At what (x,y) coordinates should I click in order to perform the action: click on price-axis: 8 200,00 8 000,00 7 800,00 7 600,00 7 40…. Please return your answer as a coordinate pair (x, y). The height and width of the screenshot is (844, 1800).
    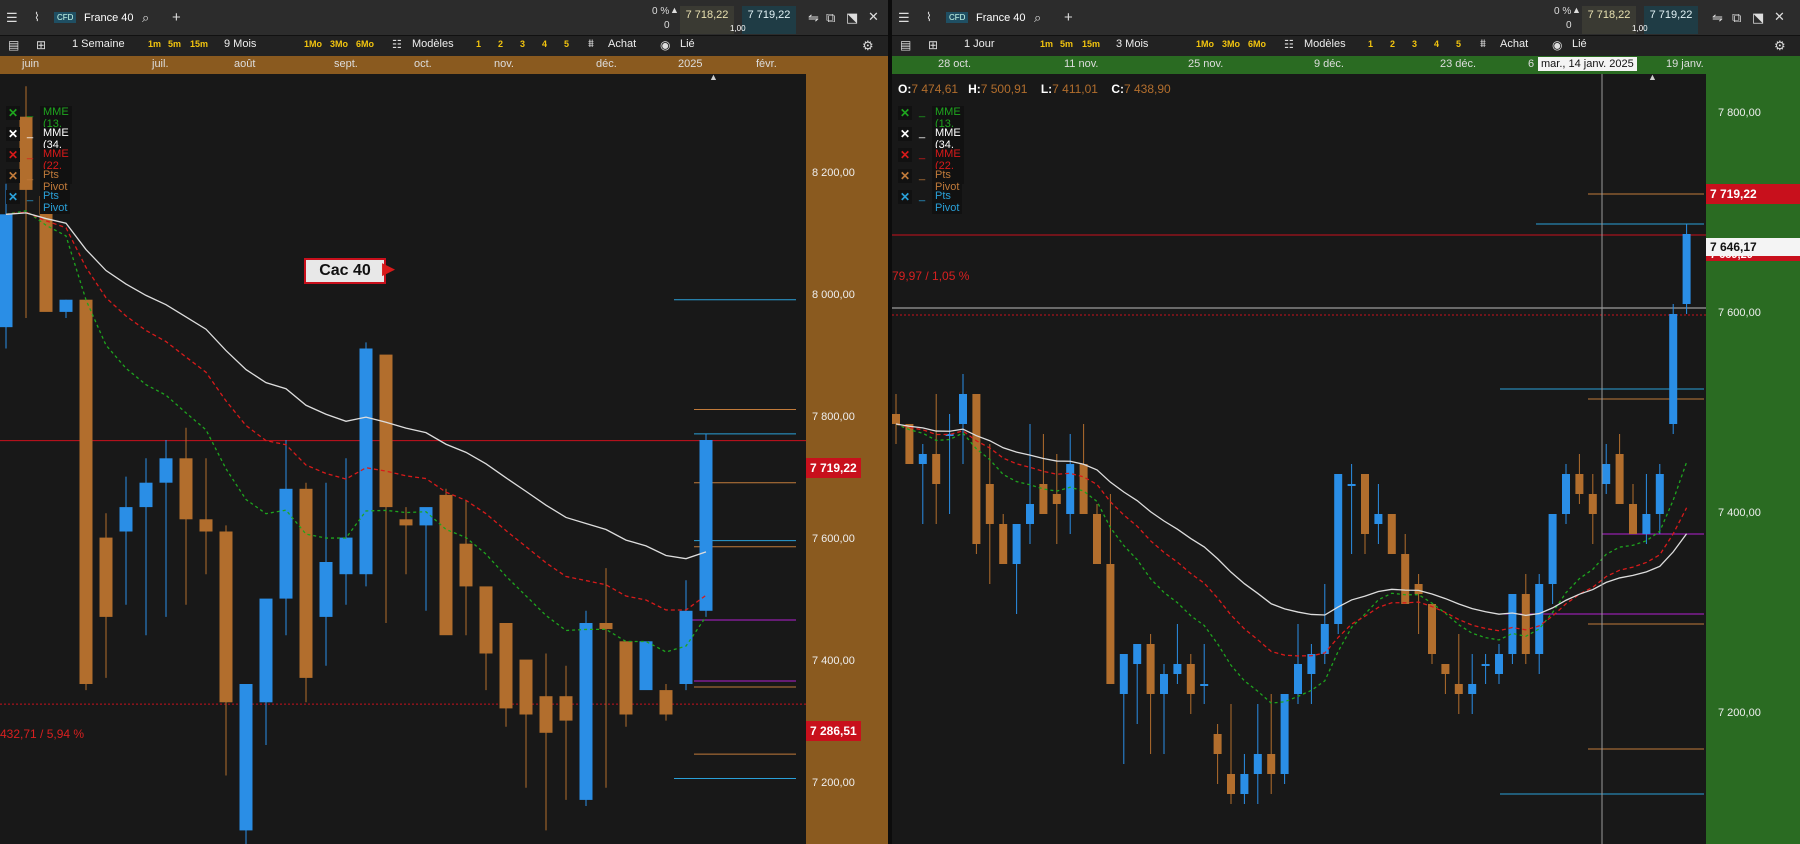
    Looking at the image, I should click on (847, 459).